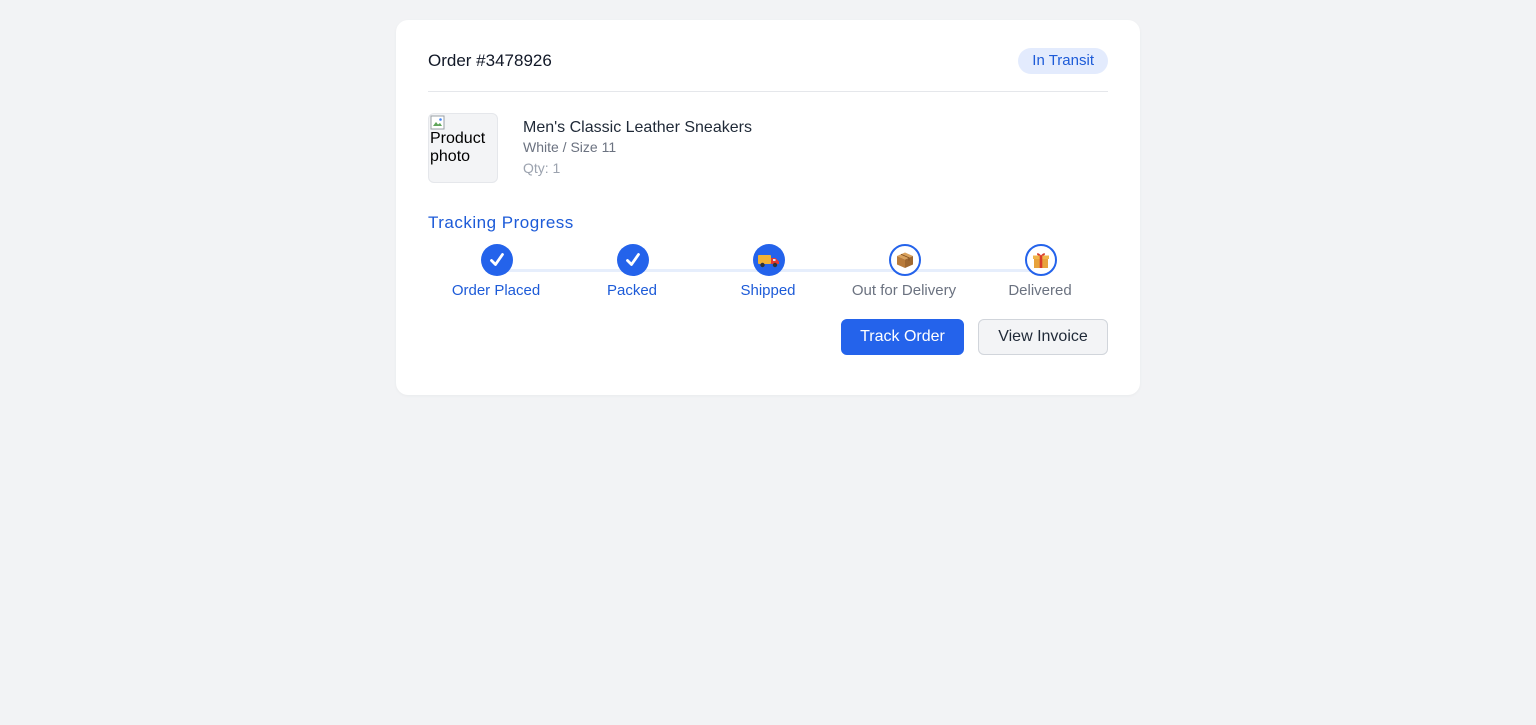 This screenshot has width=1536, height=725. I want to click on step-label: Packed, so click(632, 290).